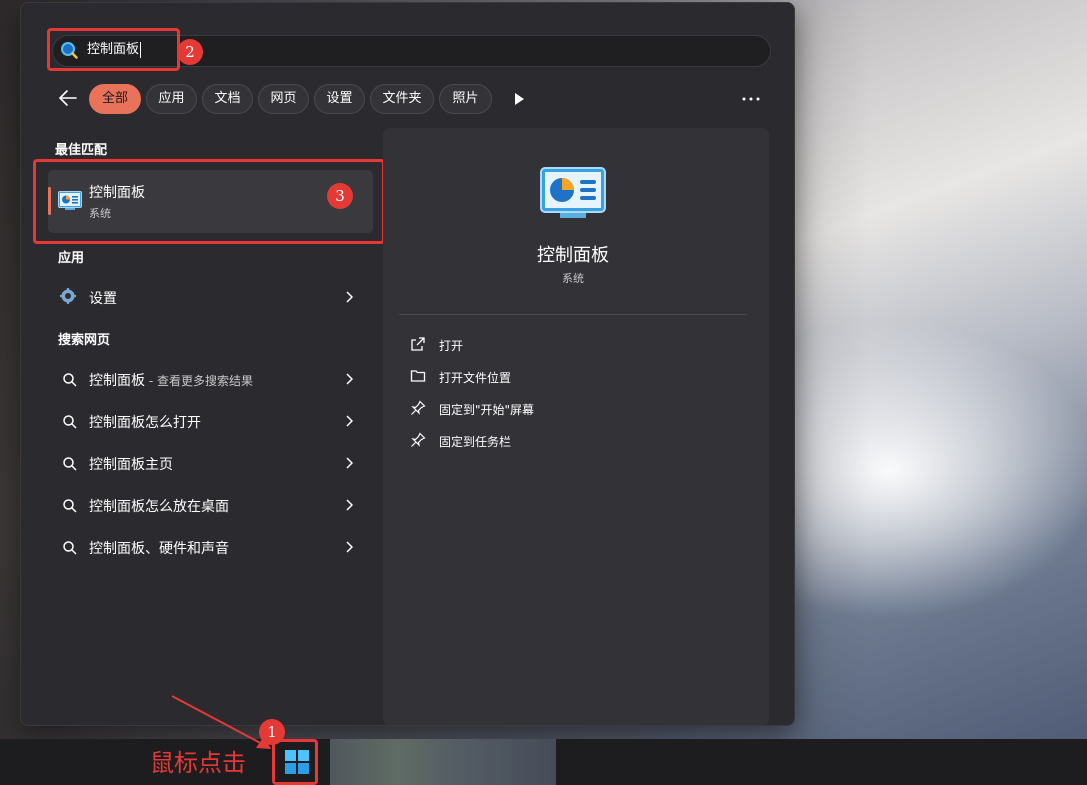 This screenshot has height=785, width=1087. I want to click on web-item-2: 控制面板怎么打开, so click(145, 422).